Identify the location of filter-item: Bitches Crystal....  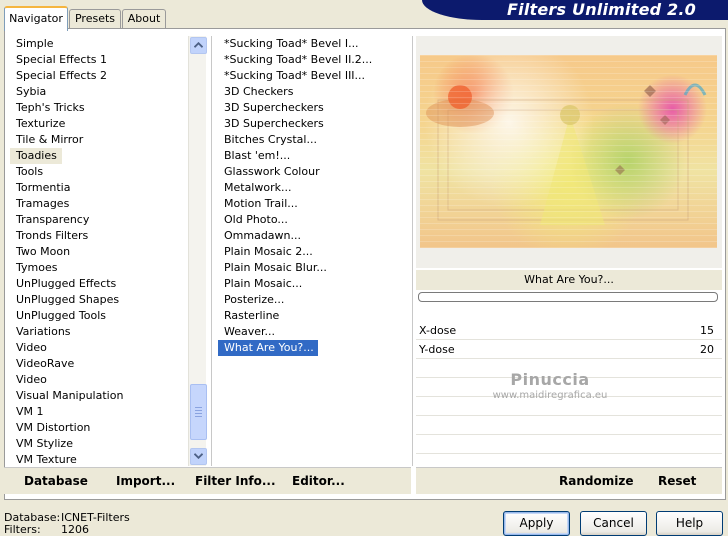
(313, 140).